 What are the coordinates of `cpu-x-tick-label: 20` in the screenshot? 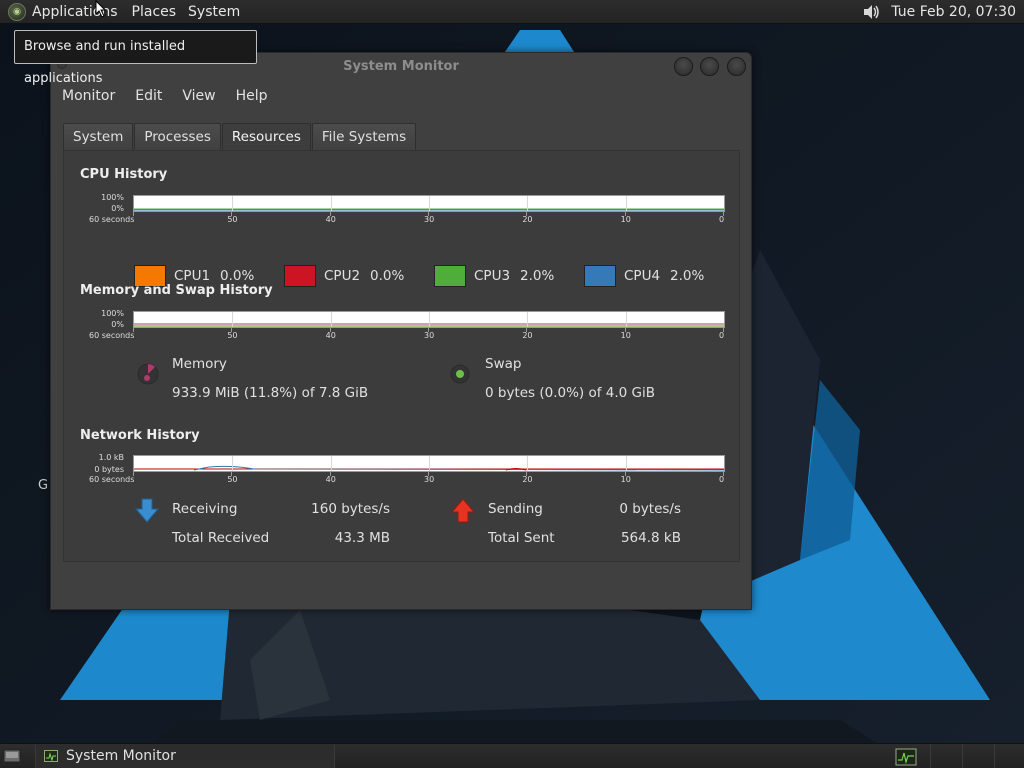 It's located at (527, 219).